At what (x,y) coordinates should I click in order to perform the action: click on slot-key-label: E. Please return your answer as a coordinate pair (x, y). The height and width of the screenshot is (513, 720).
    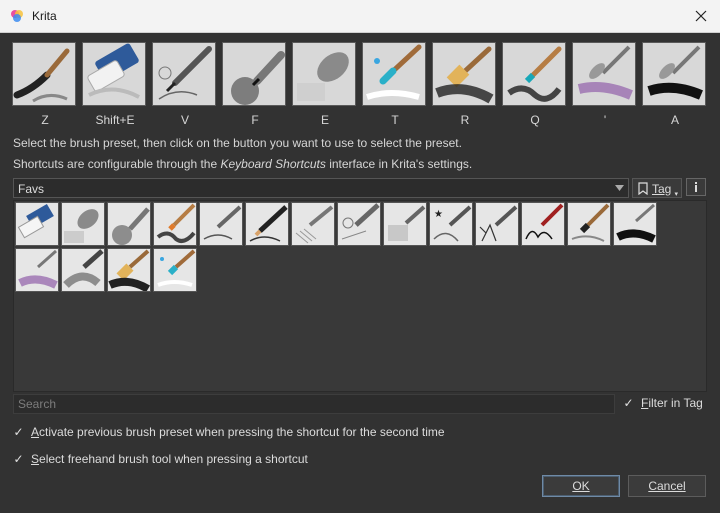
    Looking at the image, I should click on (324, 120).